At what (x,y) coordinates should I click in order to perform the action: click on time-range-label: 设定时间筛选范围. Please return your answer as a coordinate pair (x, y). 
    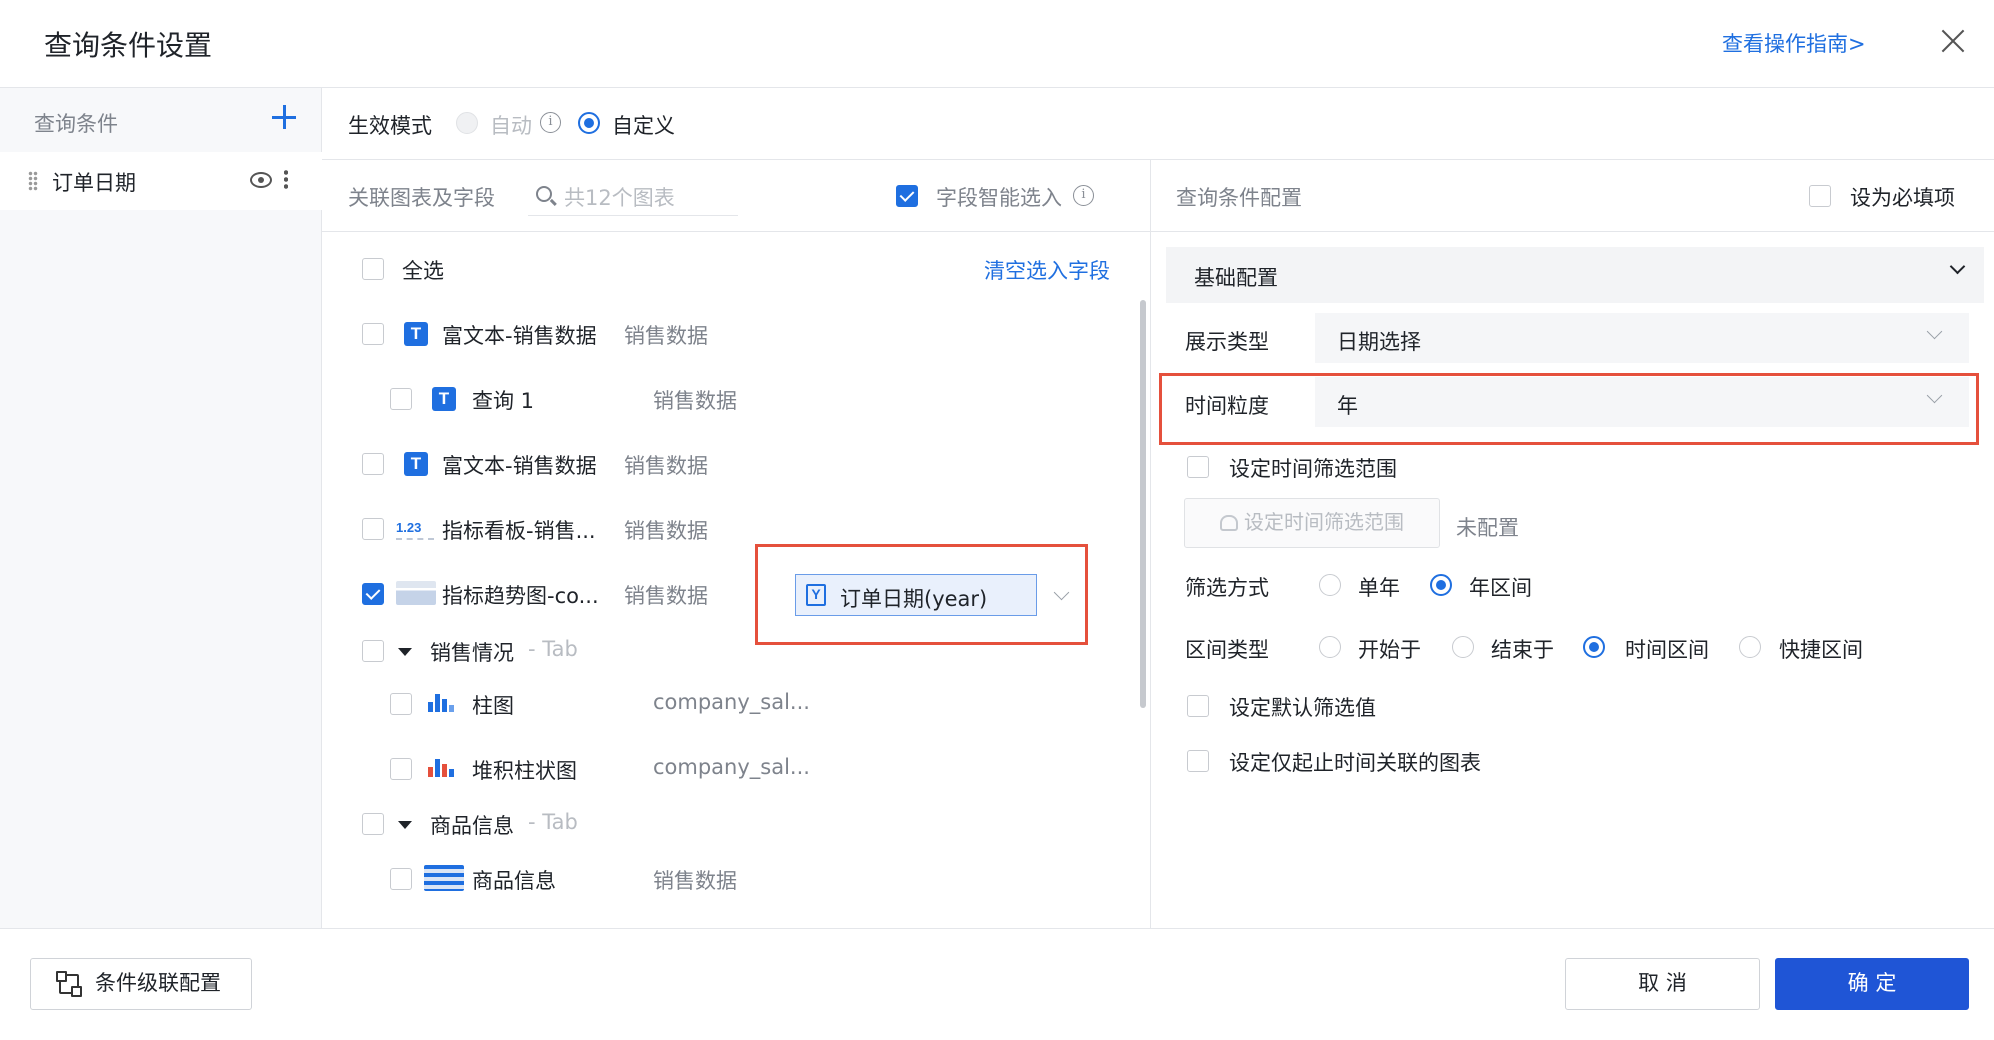
    Looking at the image, I should click on (1313, 469).